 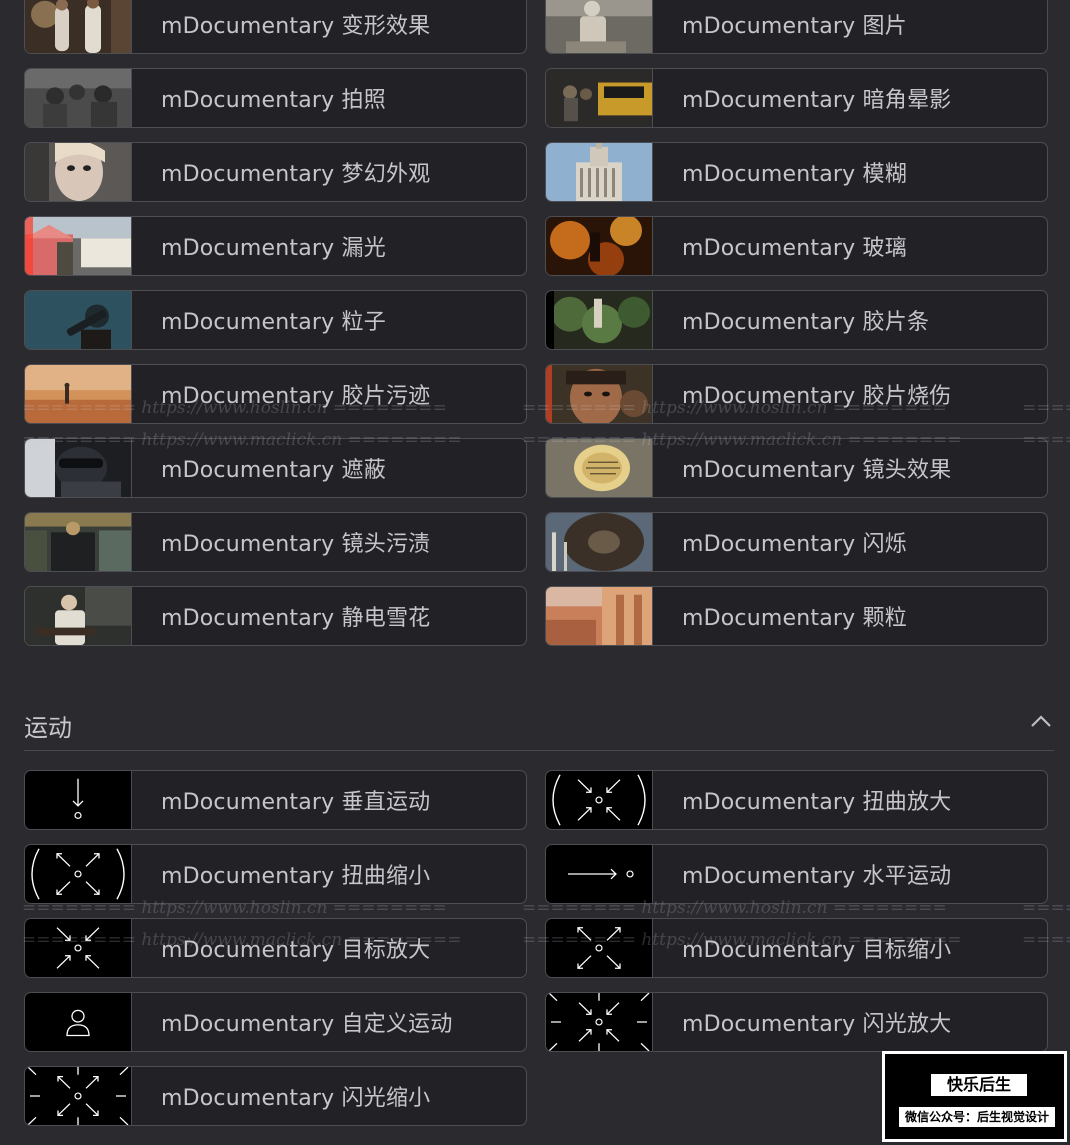 I want to click on thumb-lens-effect, so click(x=599, y=468).